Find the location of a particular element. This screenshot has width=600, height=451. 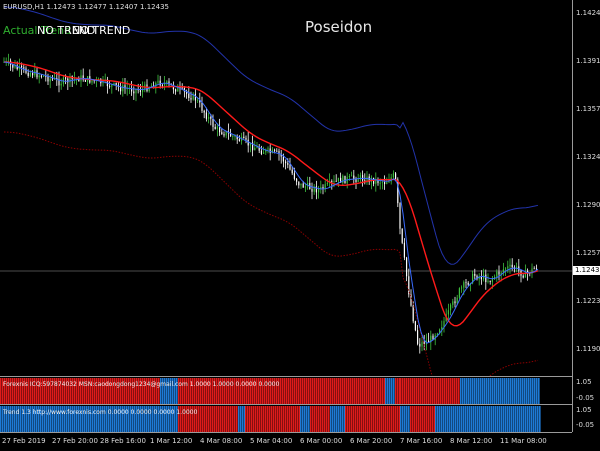

price-tick: 1.13575 is located at coordinates (588, 109).